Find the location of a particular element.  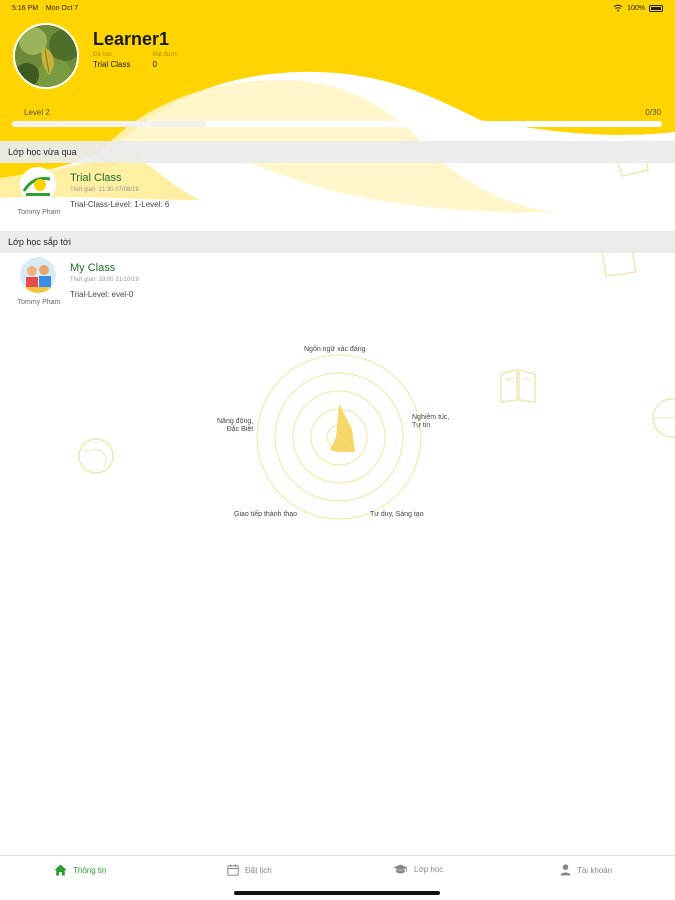

ball-doodle-icon is located at coordinates (663, 418).